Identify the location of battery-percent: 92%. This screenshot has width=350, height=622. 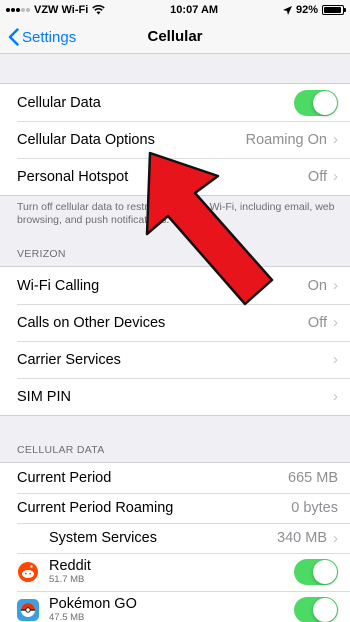
(306, 10).